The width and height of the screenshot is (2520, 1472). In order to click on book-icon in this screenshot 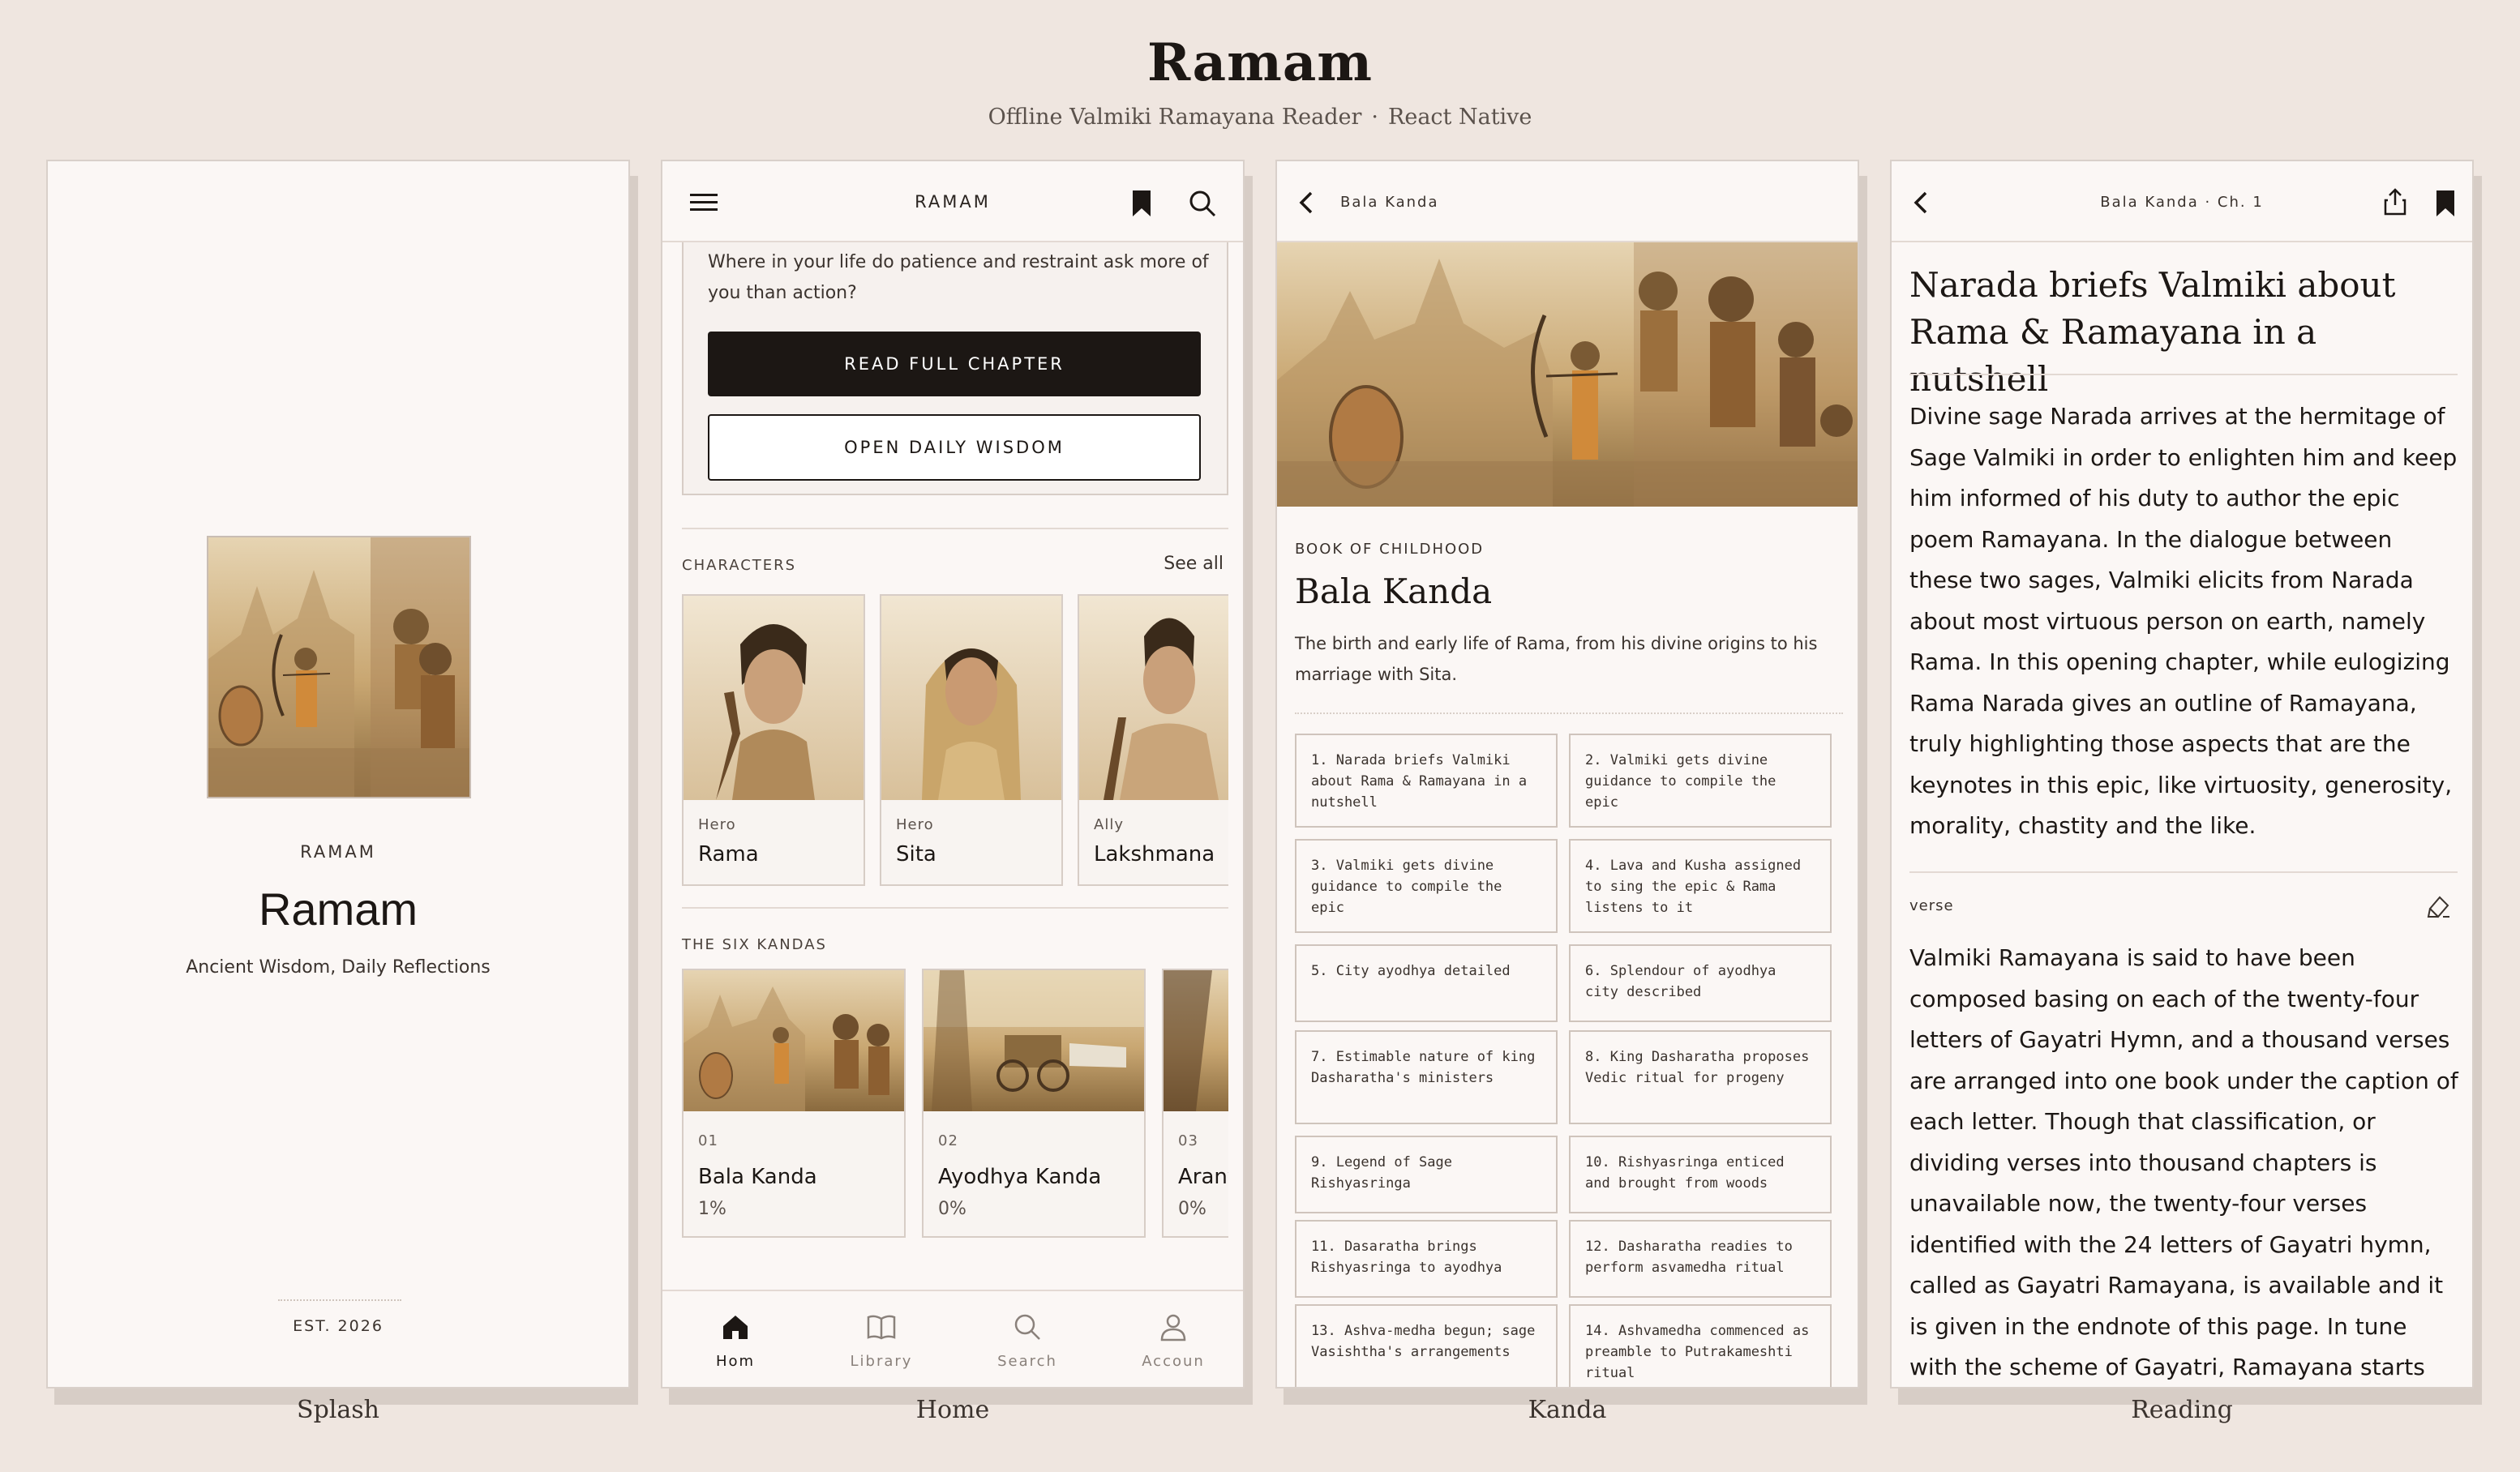, I will do `click(882, 1327)`.